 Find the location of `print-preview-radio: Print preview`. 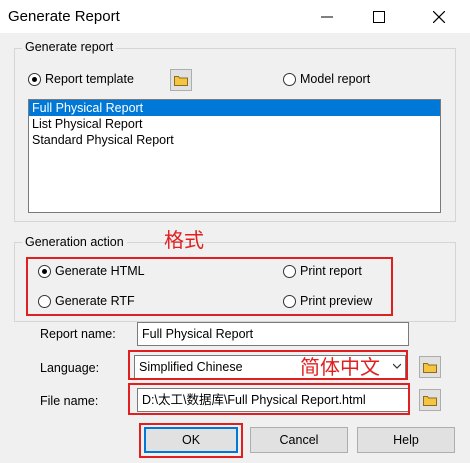

print-preview-radio: Print preview is located at coordinates (327, 301).